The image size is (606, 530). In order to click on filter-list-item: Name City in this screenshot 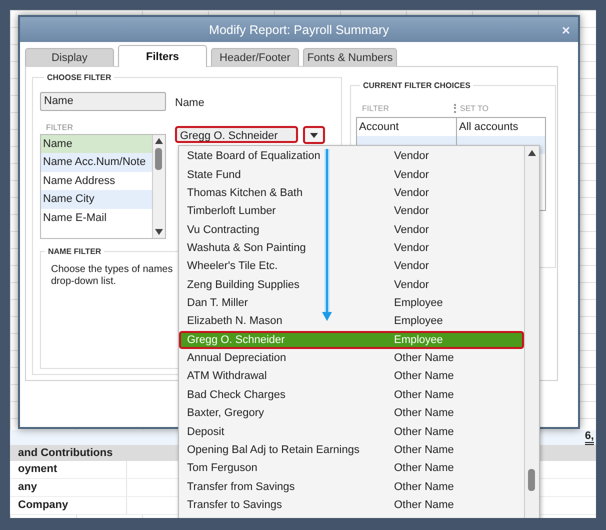, I will do `click(96, 199)`.